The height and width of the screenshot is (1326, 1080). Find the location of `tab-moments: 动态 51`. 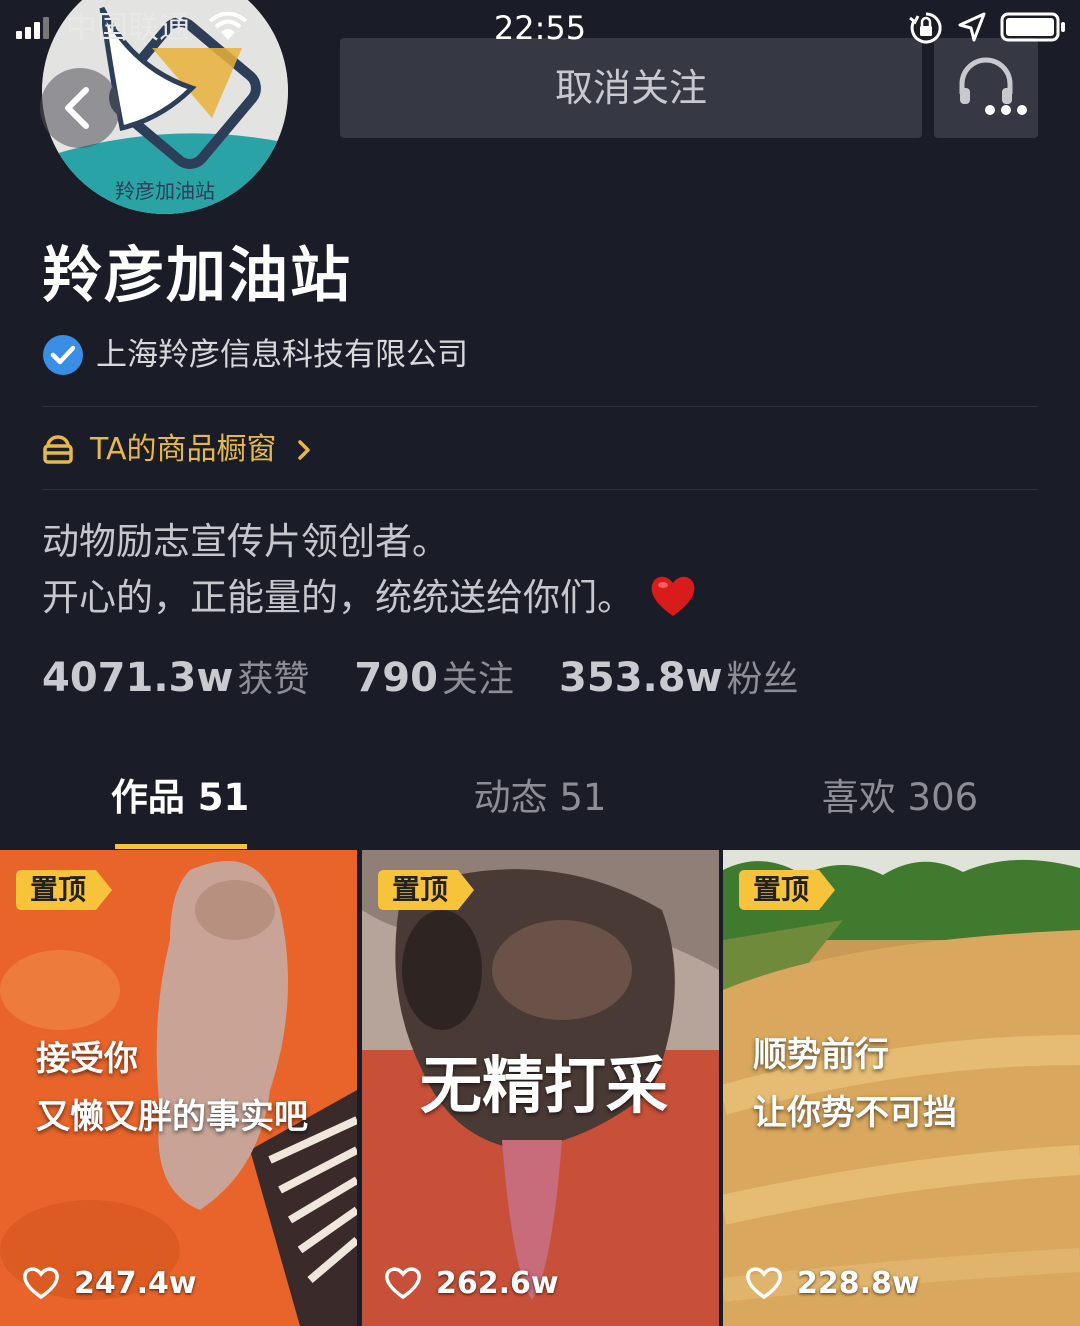

tab-moments: 动态 51 is located at coordinates (540, 798).